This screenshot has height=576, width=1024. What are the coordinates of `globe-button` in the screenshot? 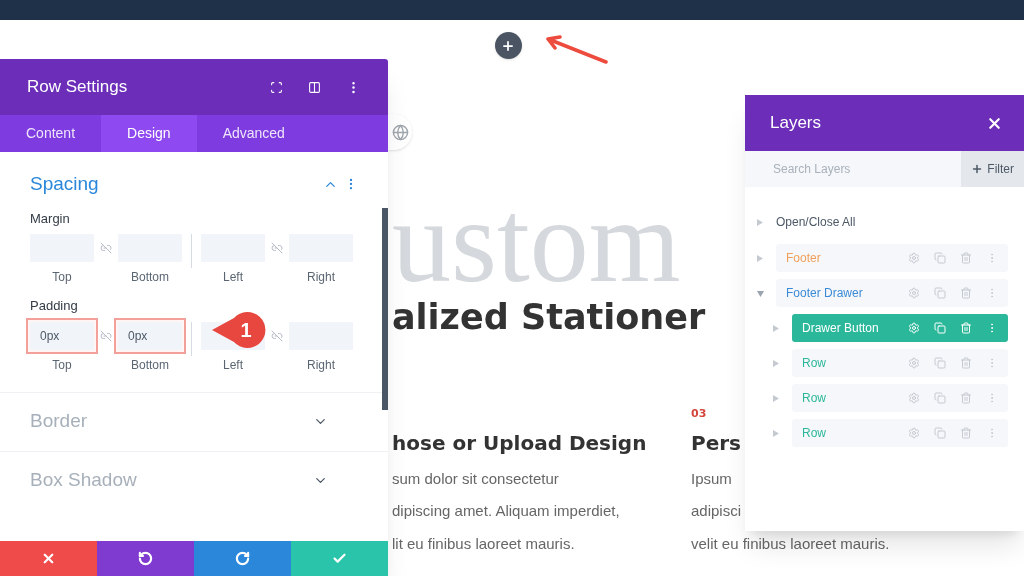 It's located at (400, 132).